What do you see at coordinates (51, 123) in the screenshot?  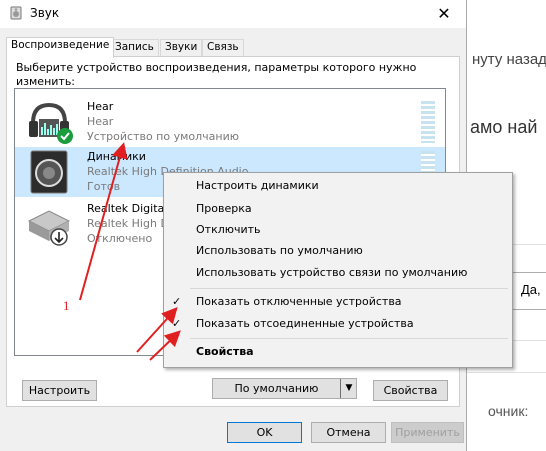 I see `headphones-icon` at bounding box center [51, 123].